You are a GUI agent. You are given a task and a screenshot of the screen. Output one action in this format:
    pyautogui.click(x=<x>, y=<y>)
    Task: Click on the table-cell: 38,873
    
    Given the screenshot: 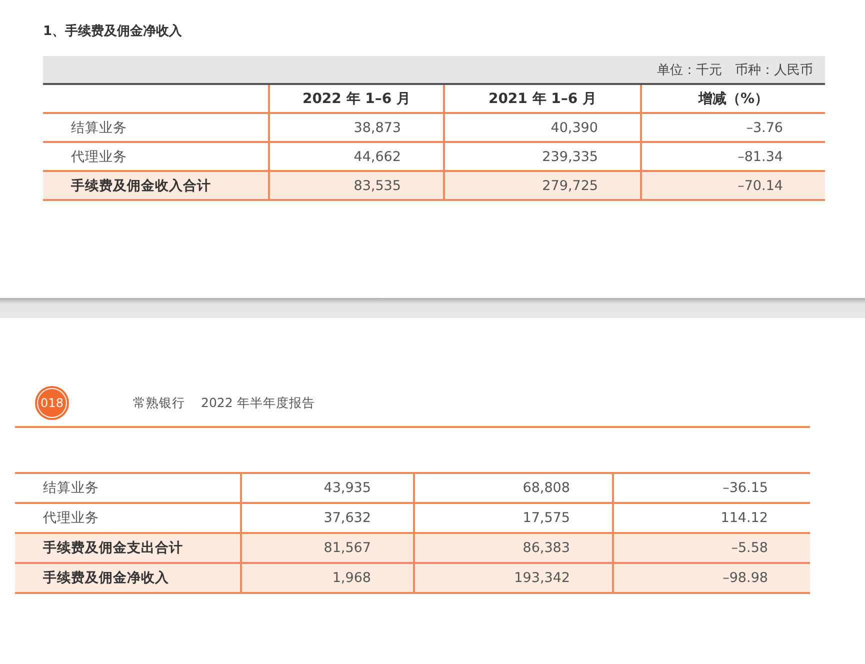 What is the action you would take?
    pyautogui.click(x=355, y=128)
    